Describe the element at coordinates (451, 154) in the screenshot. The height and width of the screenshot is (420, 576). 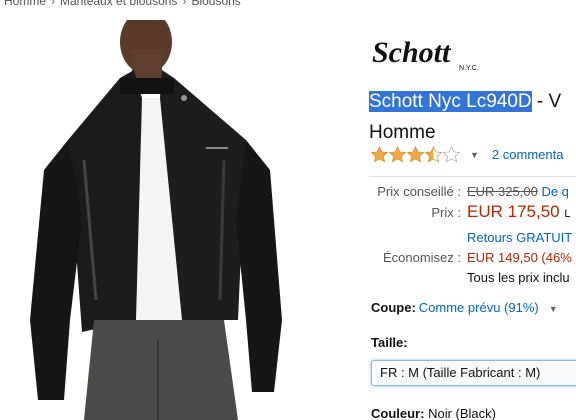
I see `star-empty-icon` at that location.